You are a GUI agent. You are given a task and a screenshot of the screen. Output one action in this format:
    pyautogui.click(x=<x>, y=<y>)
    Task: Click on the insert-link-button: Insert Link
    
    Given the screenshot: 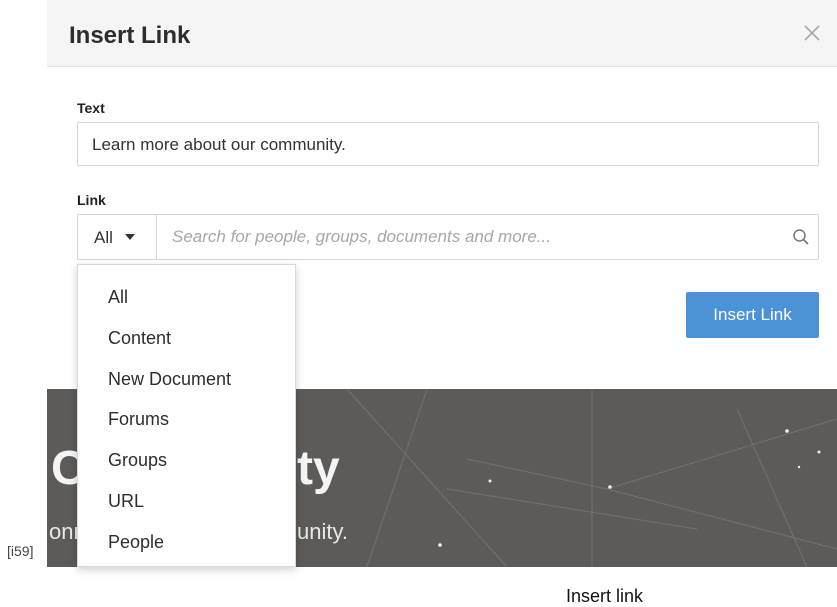 What is the action you would take?
    pyautogui.click(x=752, y=315)
    